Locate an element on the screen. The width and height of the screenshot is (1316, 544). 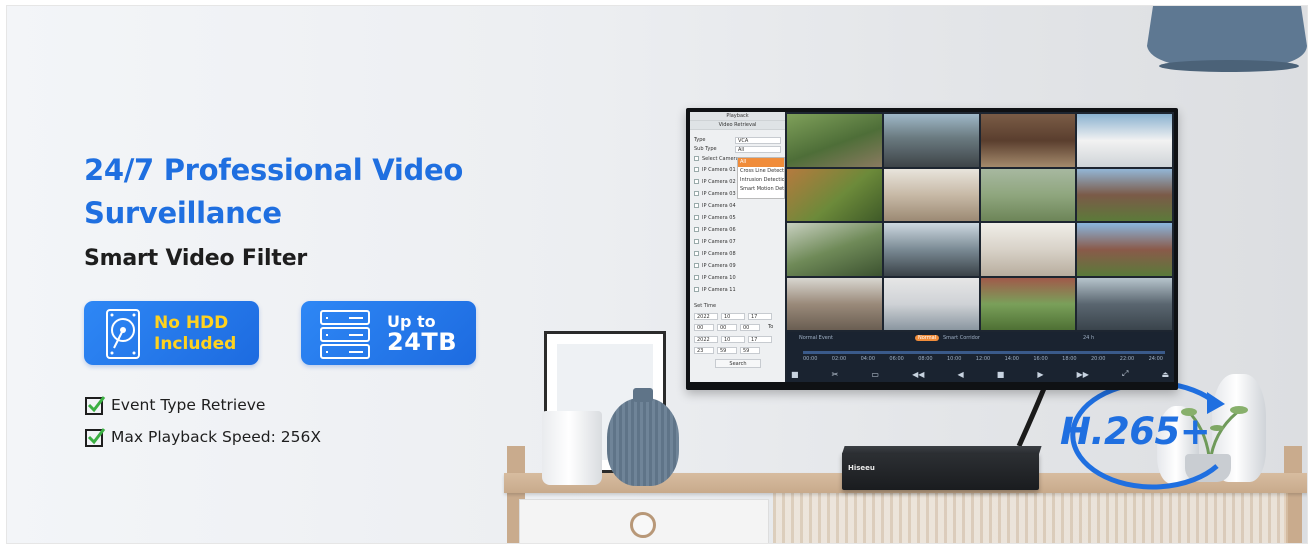
mode-pill: Normal is located at coordinates (927, 338).